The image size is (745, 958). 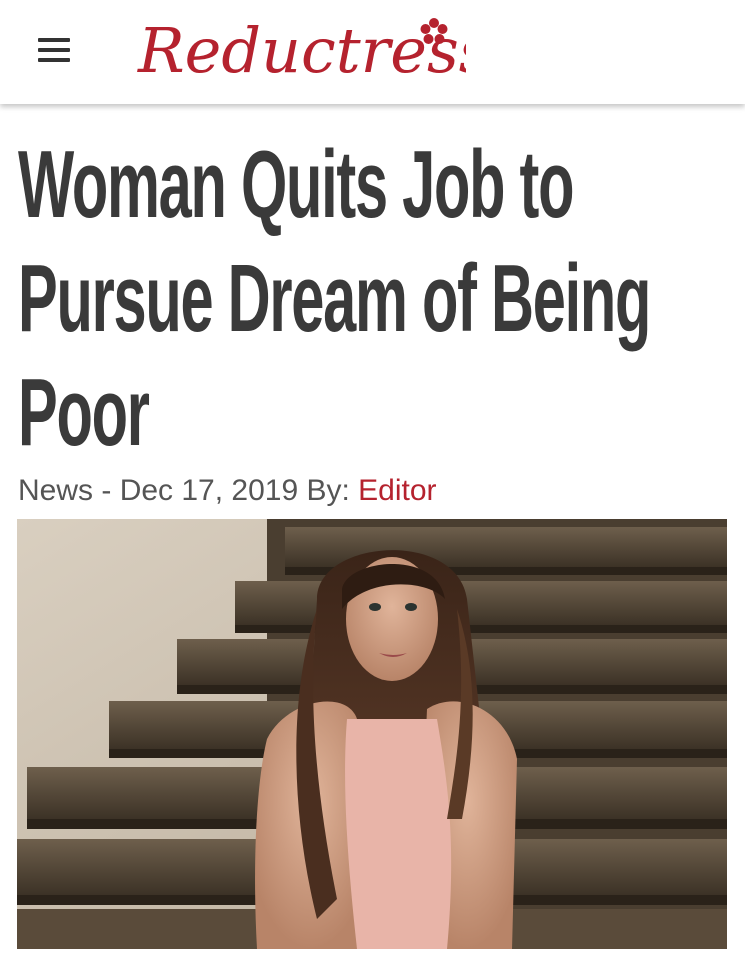 What do you see at coordinates (84, 412) in the screenshot?
I see `headline-line: Poor` at bounding box center [84, 412].